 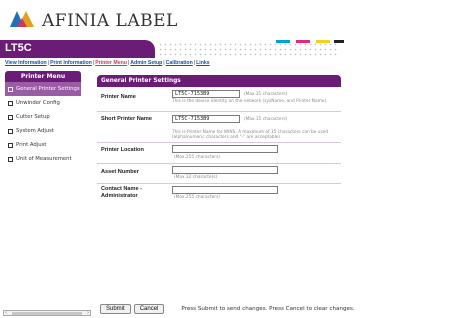 I want to click on logo-text: AFINIA LABEL, so click(x=110, y=21).